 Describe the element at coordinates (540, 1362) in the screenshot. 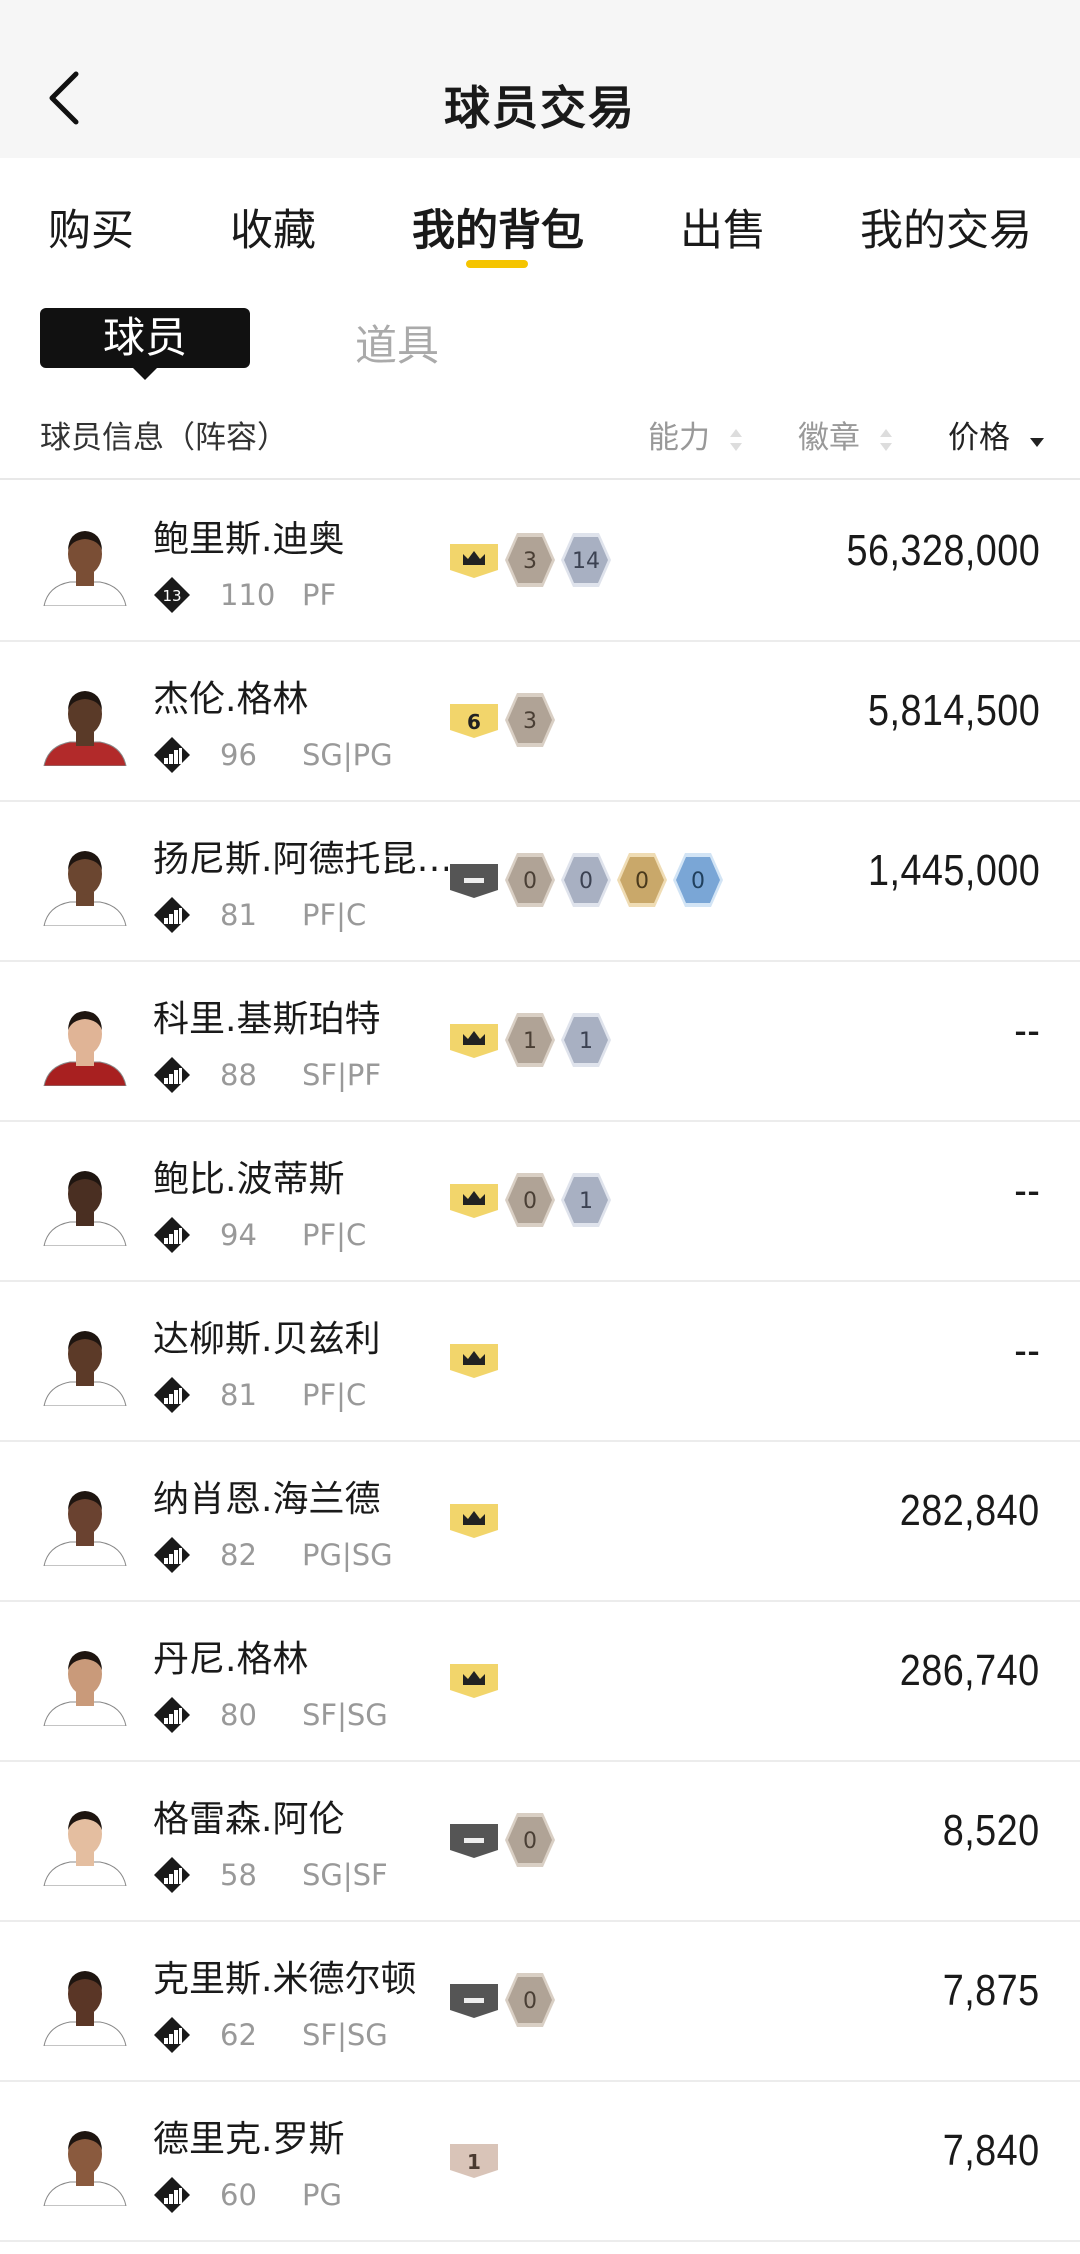

I see `player-row: 达柳斯.贝兹利 81 PF|C --` at that location.